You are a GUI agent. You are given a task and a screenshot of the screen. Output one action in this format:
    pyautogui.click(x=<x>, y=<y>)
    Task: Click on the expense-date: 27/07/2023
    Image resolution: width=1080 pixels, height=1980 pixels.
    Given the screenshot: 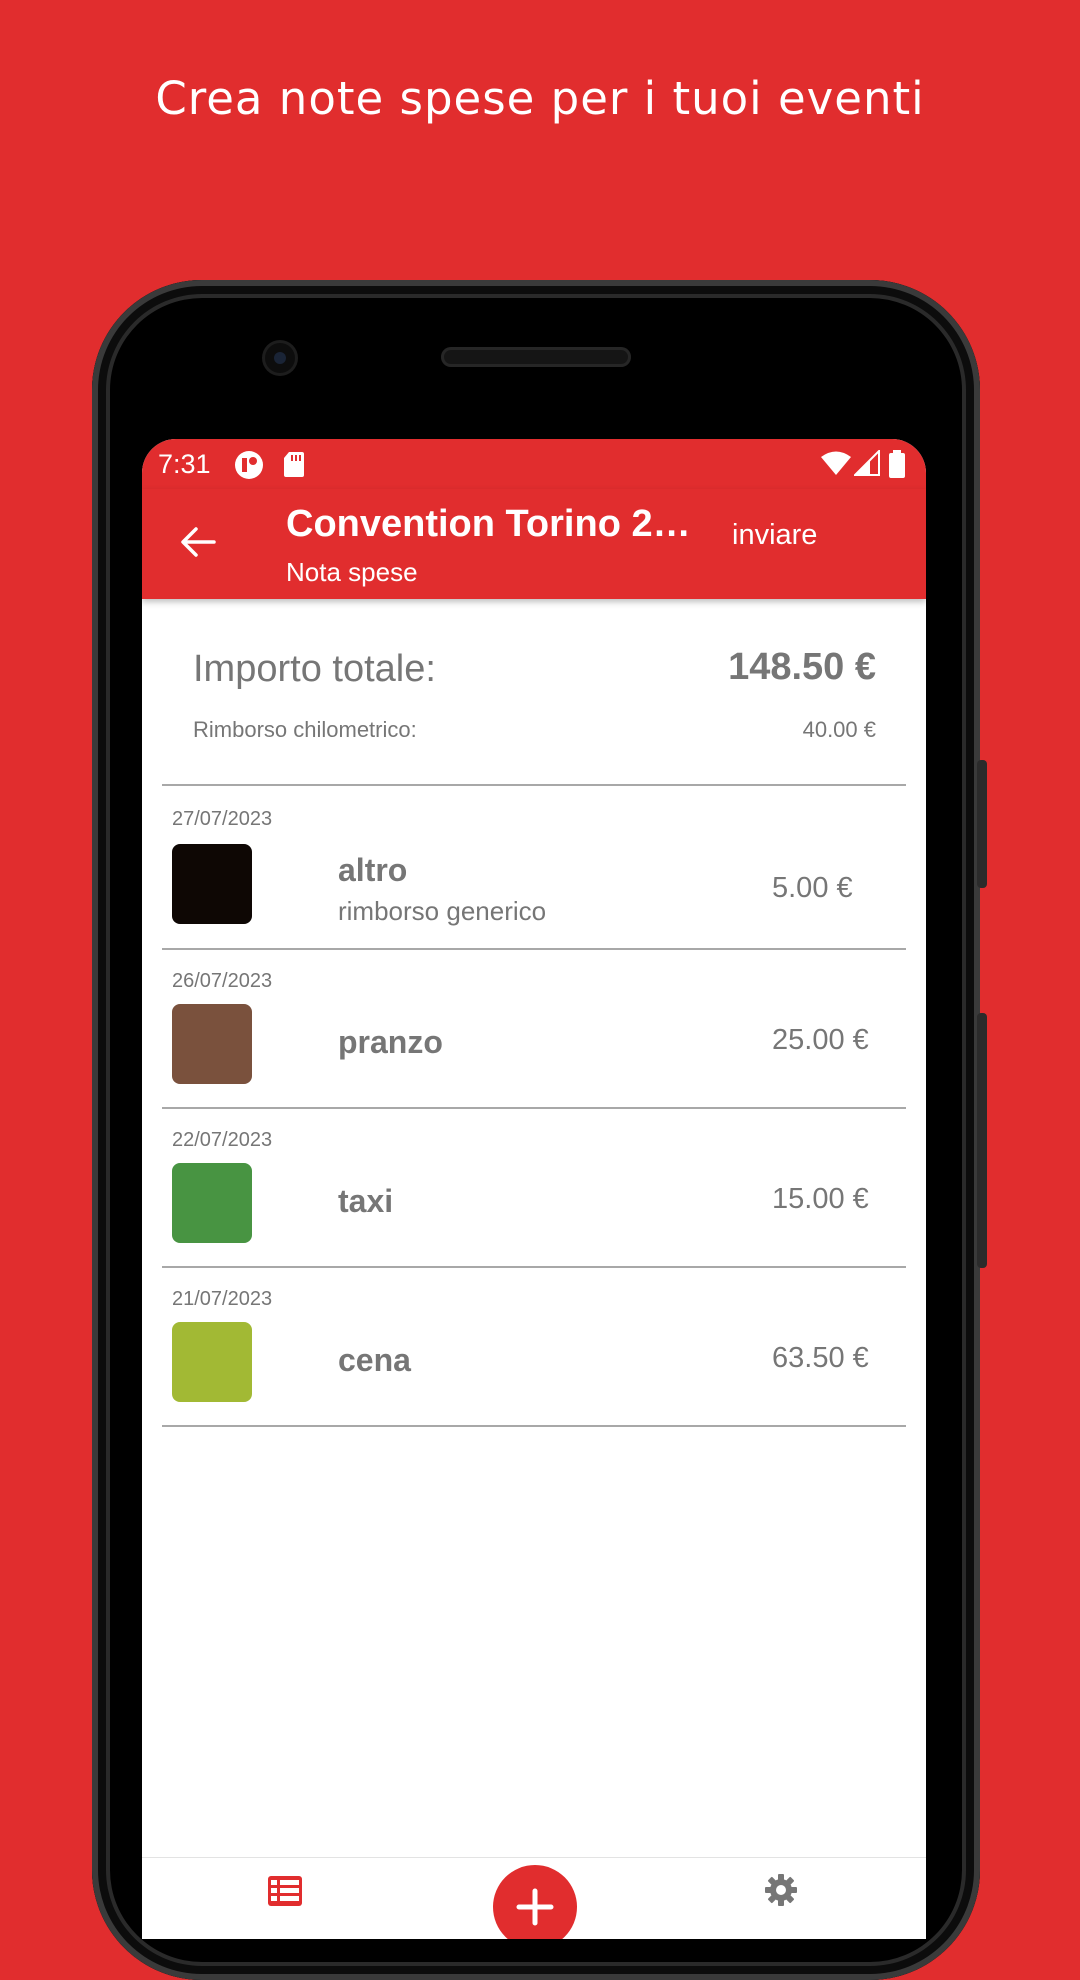 What is the action you would take?
    pyautogui.click(x=222, y=819)
    